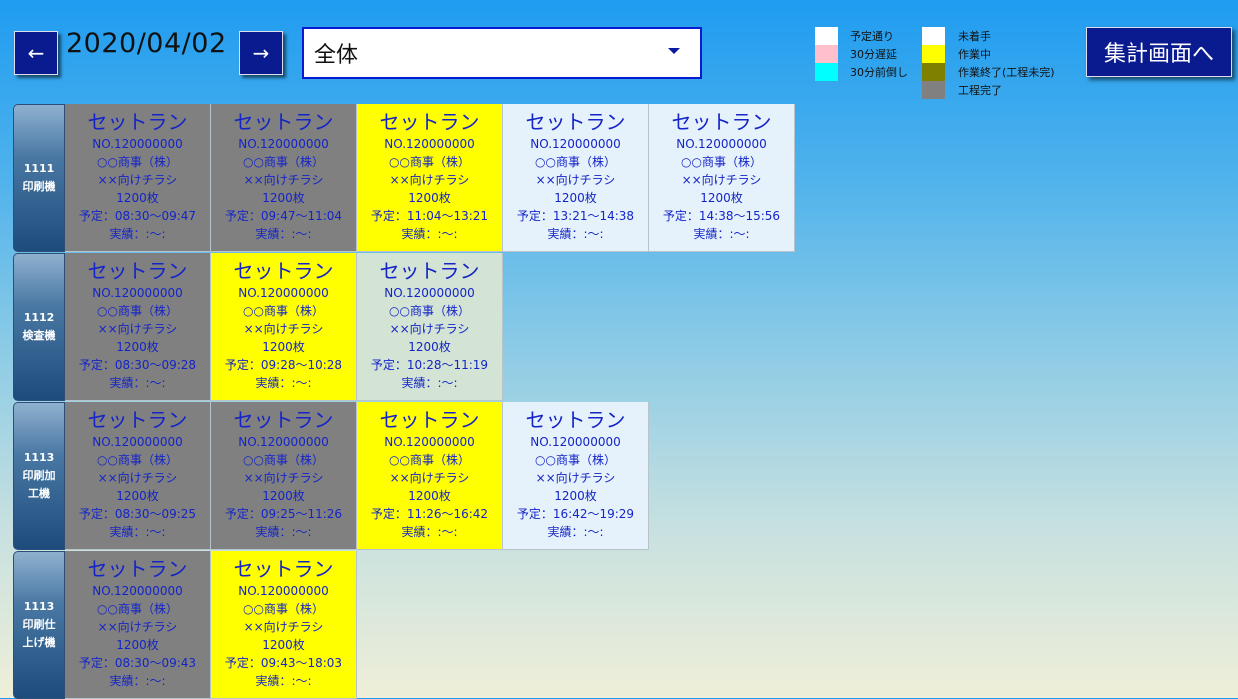 Image resolution: width=1238 pixels, height=699 pixels. I want to click on filter-select: 全体, so click(502, 53).